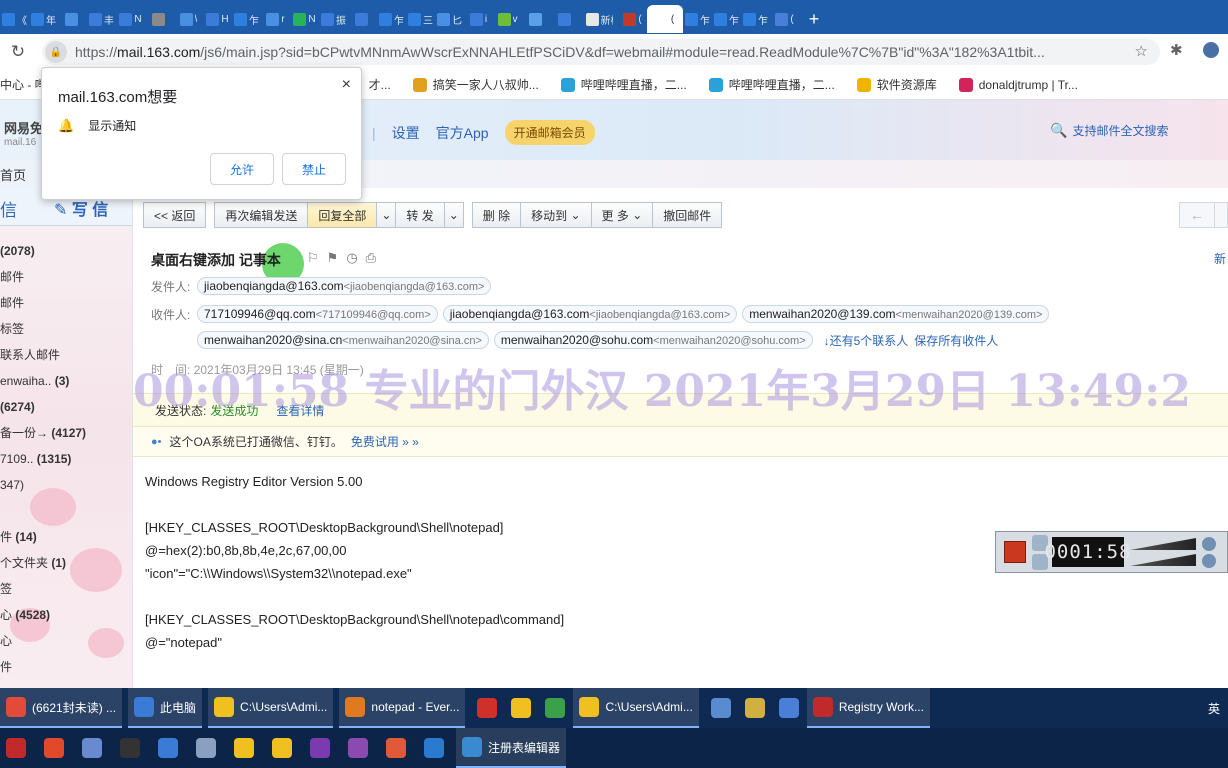  Describe the element at coordinates (66, 641) in the screenshot. I see `sidebar-folder: 心` at that location.